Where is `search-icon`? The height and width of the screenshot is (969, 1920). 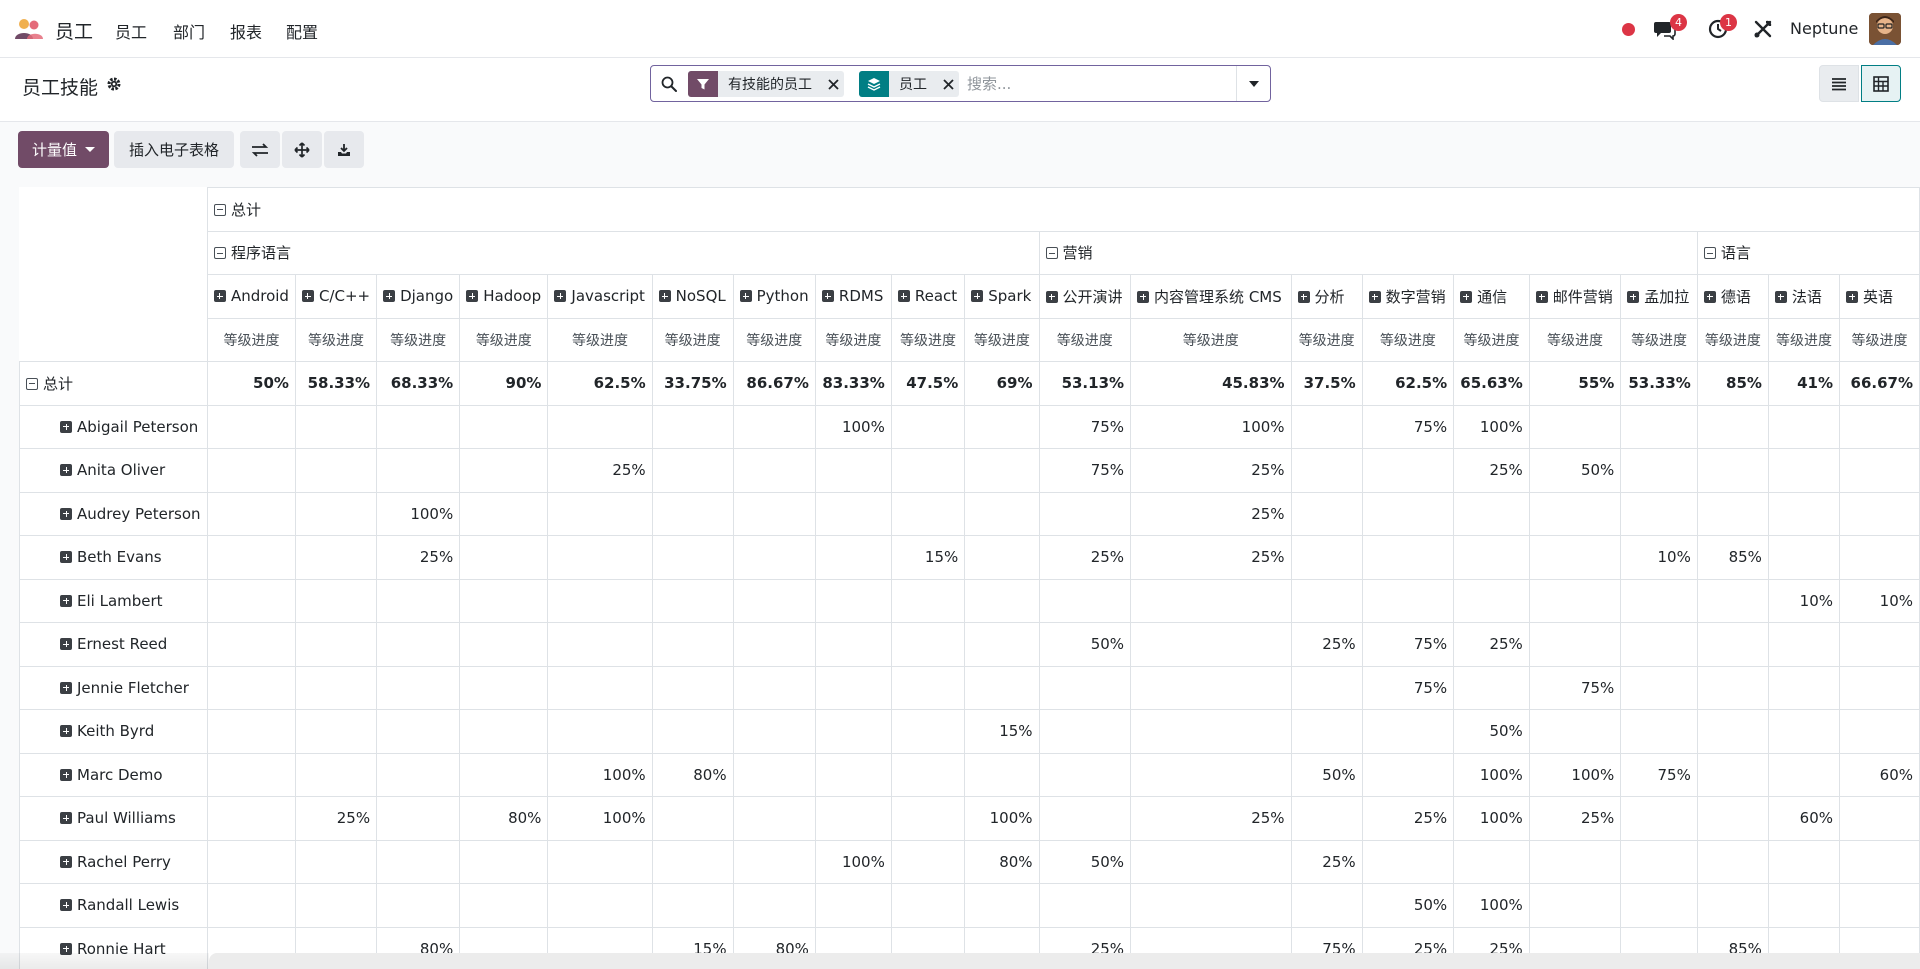
search-icon is located at coordinates (669, 84).